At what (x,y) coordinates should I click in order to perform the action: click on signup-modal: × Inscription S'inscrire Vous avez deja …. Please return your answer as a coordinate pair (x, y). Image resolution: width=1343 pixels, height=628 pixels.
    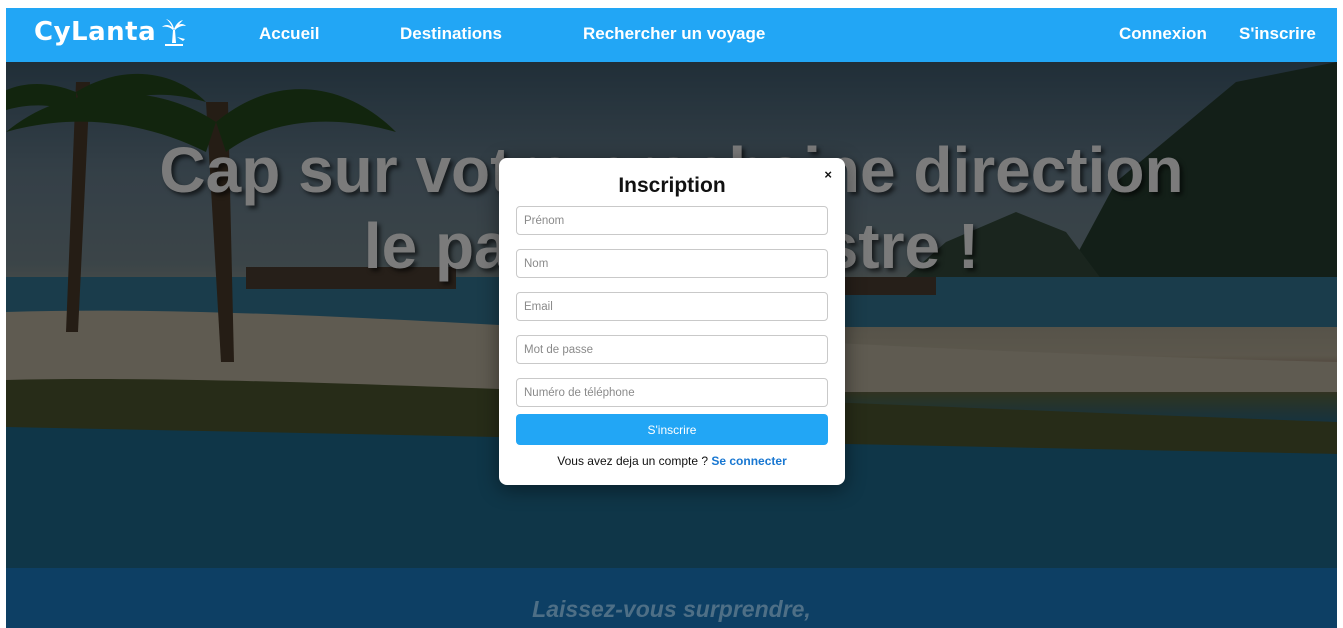
    Looking at the image, I should click on (672, 321).